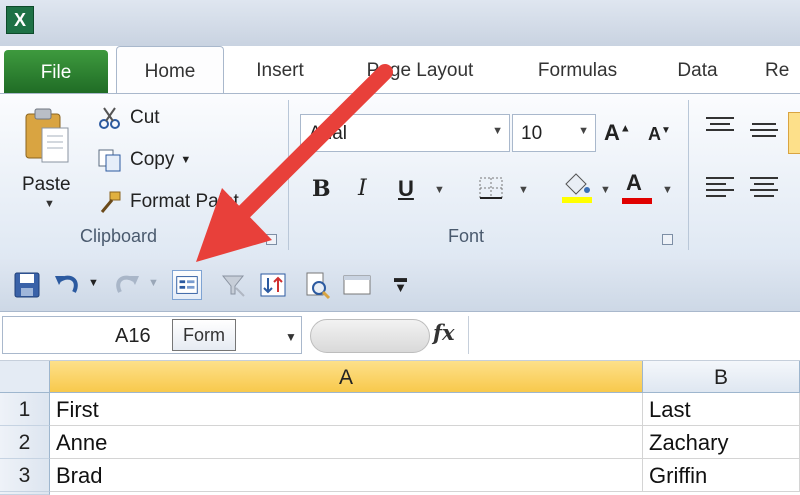 The width and height of the screenshot is (800, 495). What do you see at coordinates (444, 332) in the screenshot?
I see `insert-function-icon: fx` at bounding box center [444, 332].